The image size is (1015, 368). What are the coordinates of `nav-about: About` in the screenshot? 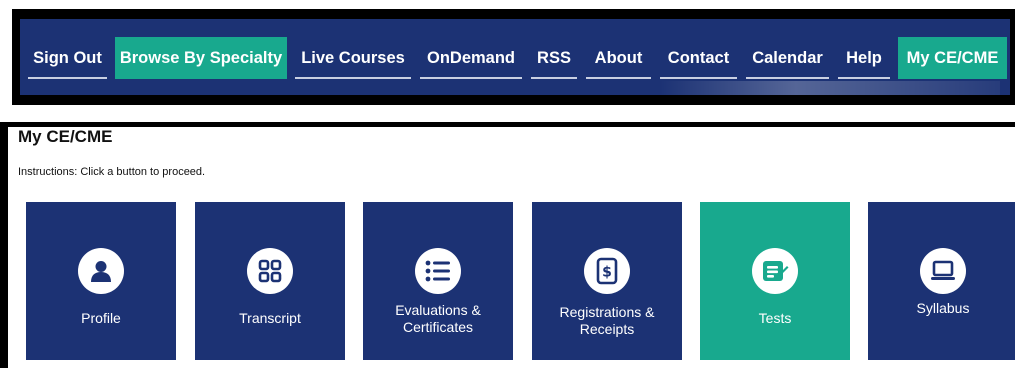 It's located at (618, 58).